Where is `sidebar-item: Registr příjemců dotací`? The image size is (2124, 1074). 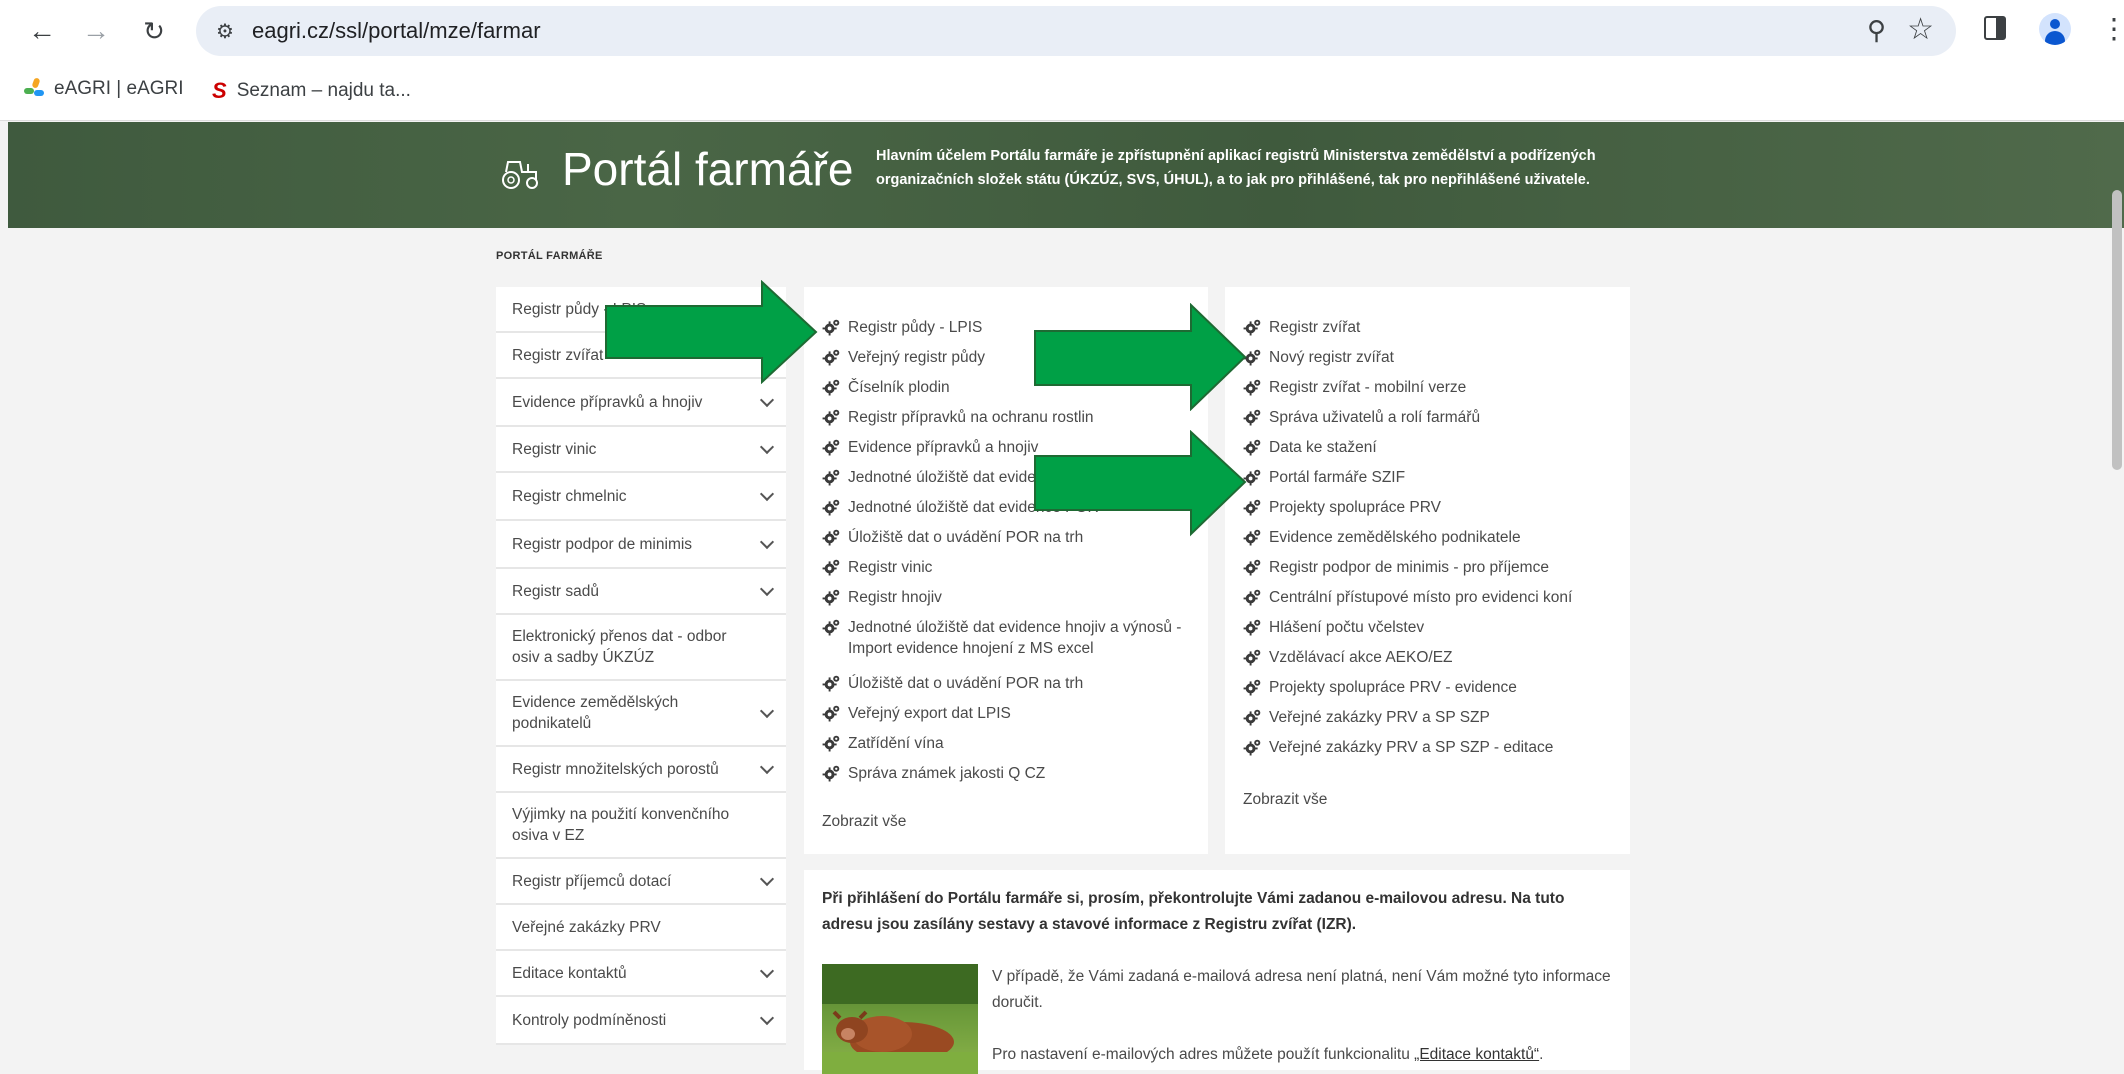
sidebar-item: Registr příjemců dotací is located at coordinates (641, 882).